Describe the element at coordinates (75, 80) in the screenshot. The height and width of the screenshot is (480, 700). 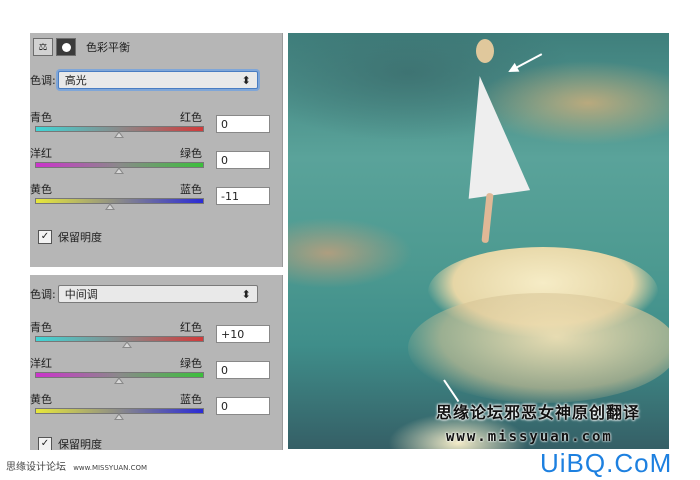
I see `tone-select-value: 高光` at that location.